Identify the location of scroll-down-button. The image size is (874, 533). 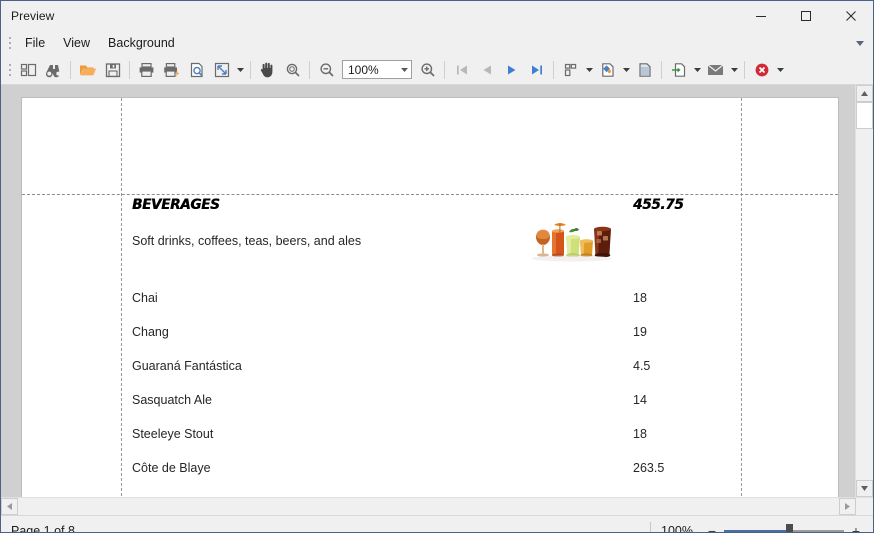
(864, 488).